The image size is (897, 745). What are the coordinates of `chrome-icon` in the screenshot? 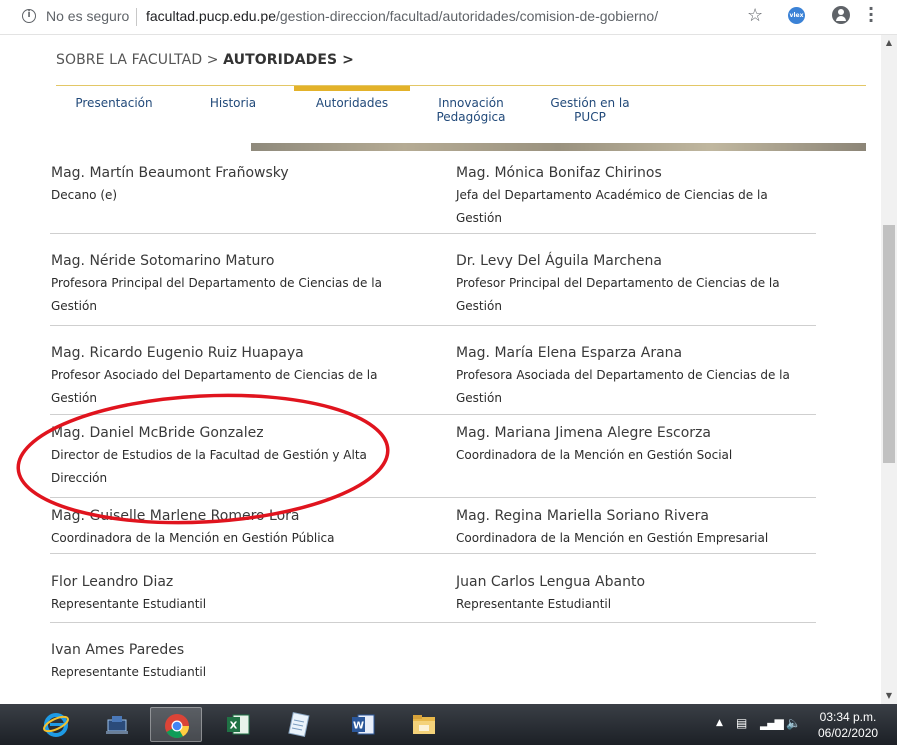 It's located at (177, 726).